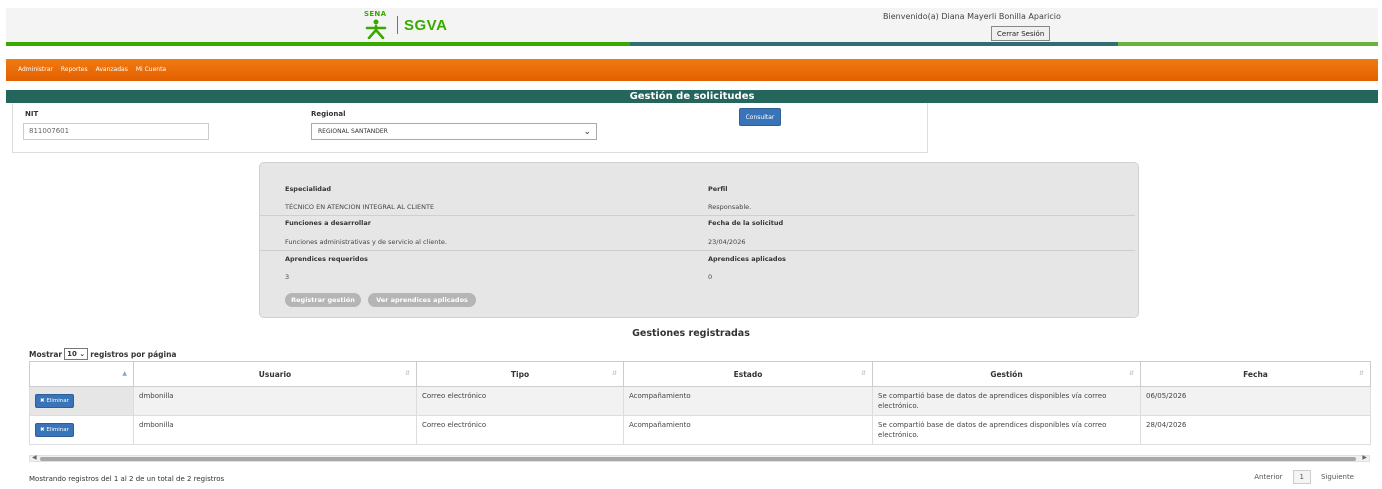  Describe the element at coordinates (422, 300) in the screenshot. I see `ver-aprendices-aplicados-button: Ver aprendices aplicados` at that location.